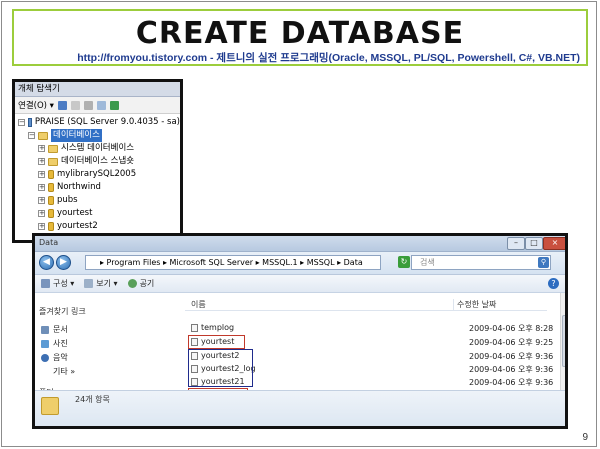  Describe the element at coordinates (77, 226) in the screenshot. I see `tree-node-label: yourtest2` at that location.